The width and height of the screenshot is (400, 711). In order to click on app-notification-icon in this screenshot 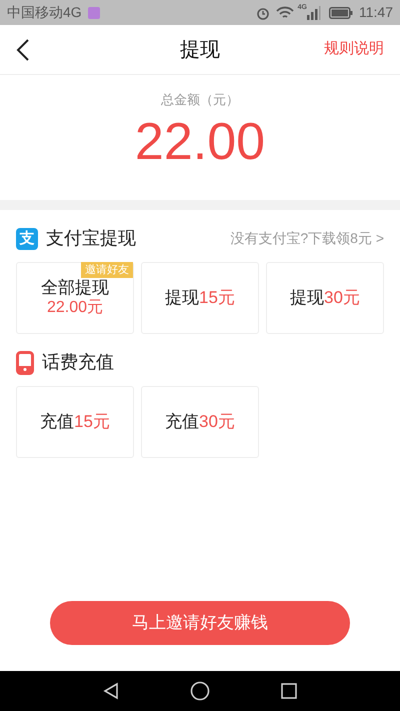, I will do `click(94, 12)`.